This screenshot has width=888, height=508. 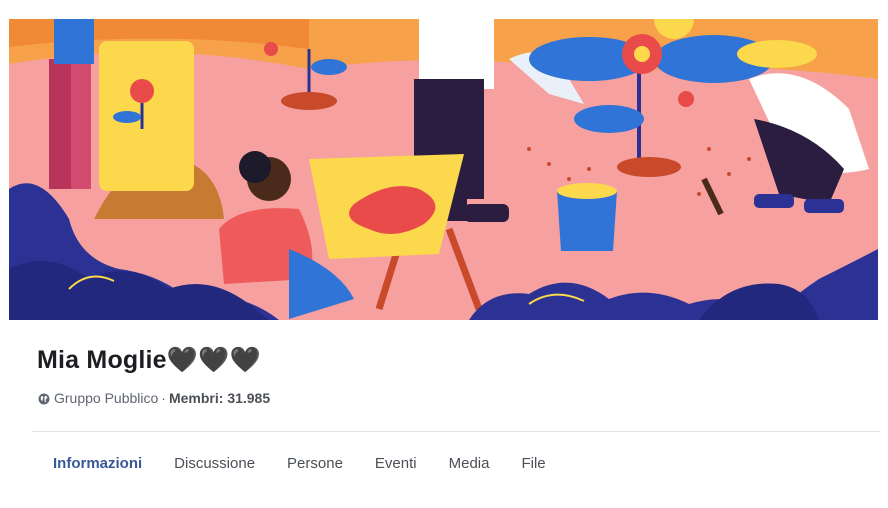 What do you see at coordinates (249, 398) in the screenshot?
I see `members-count: 31.985` at bounding box center [249, 398].